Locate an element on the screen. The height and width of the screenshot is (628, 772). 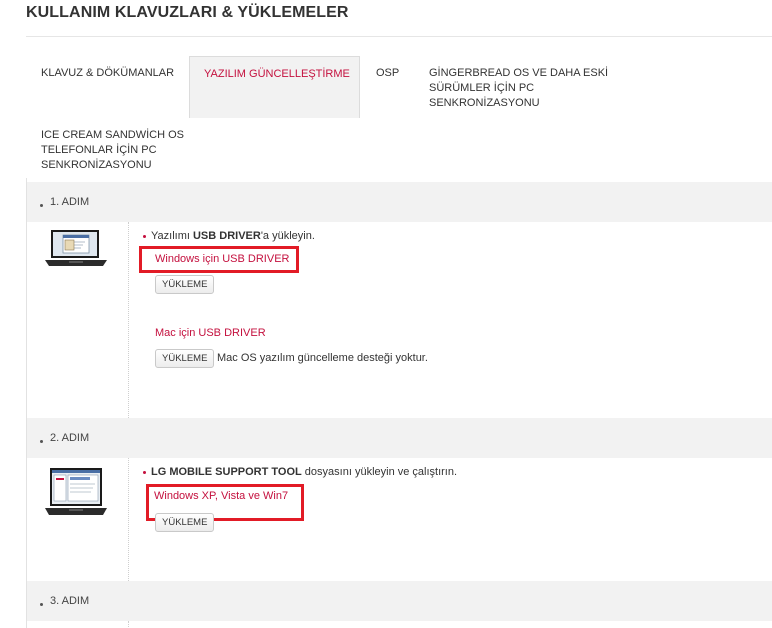
instruction-bold-text: USB DRIVER is located at coordinates (226, 236).